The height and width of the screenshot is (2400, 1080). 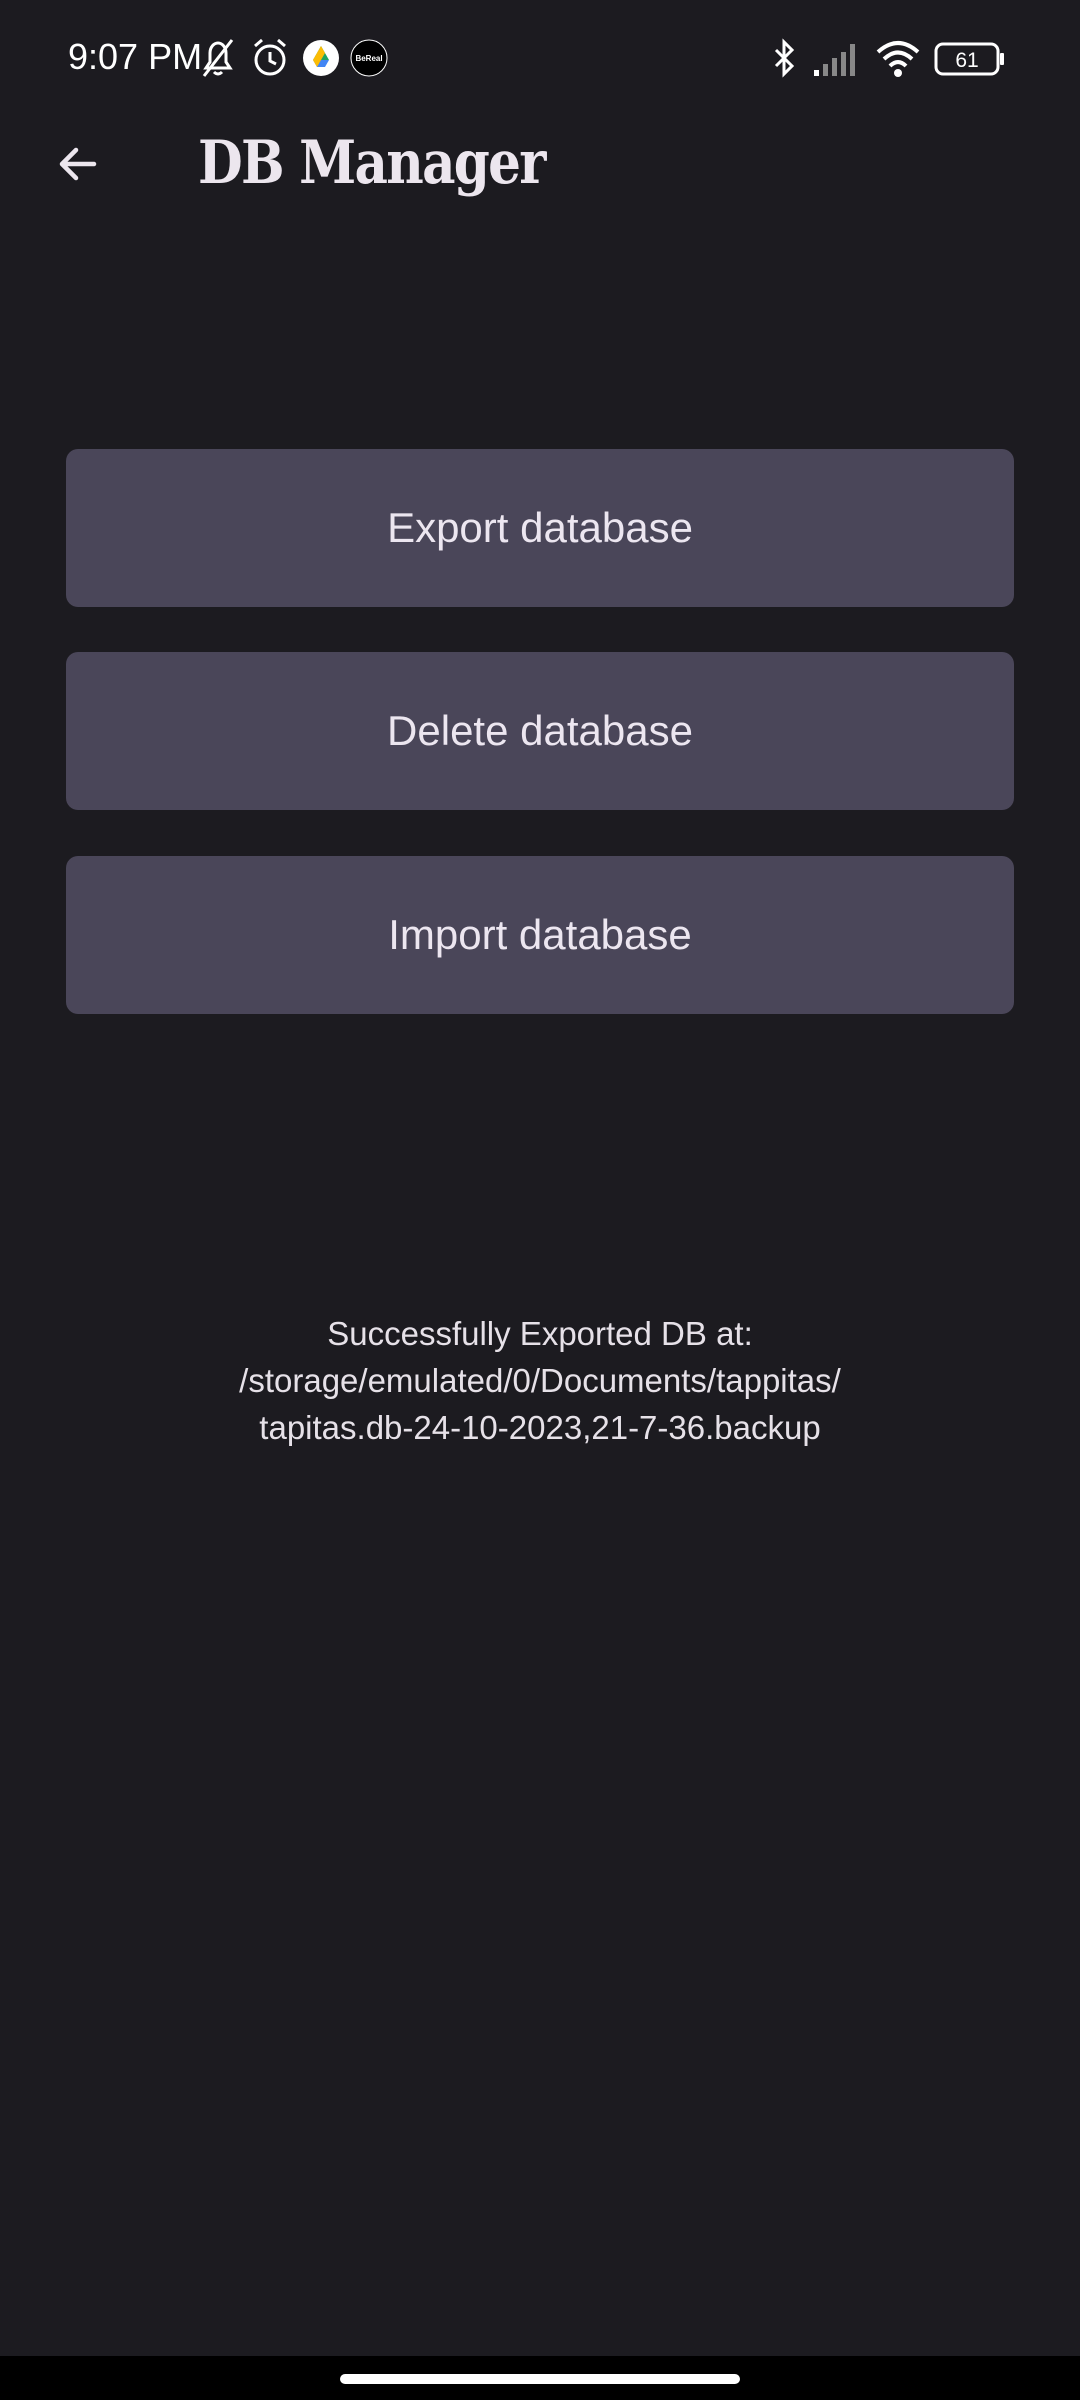 I want to click on bereal-icon: BeReal, so click(x=369, y=58).